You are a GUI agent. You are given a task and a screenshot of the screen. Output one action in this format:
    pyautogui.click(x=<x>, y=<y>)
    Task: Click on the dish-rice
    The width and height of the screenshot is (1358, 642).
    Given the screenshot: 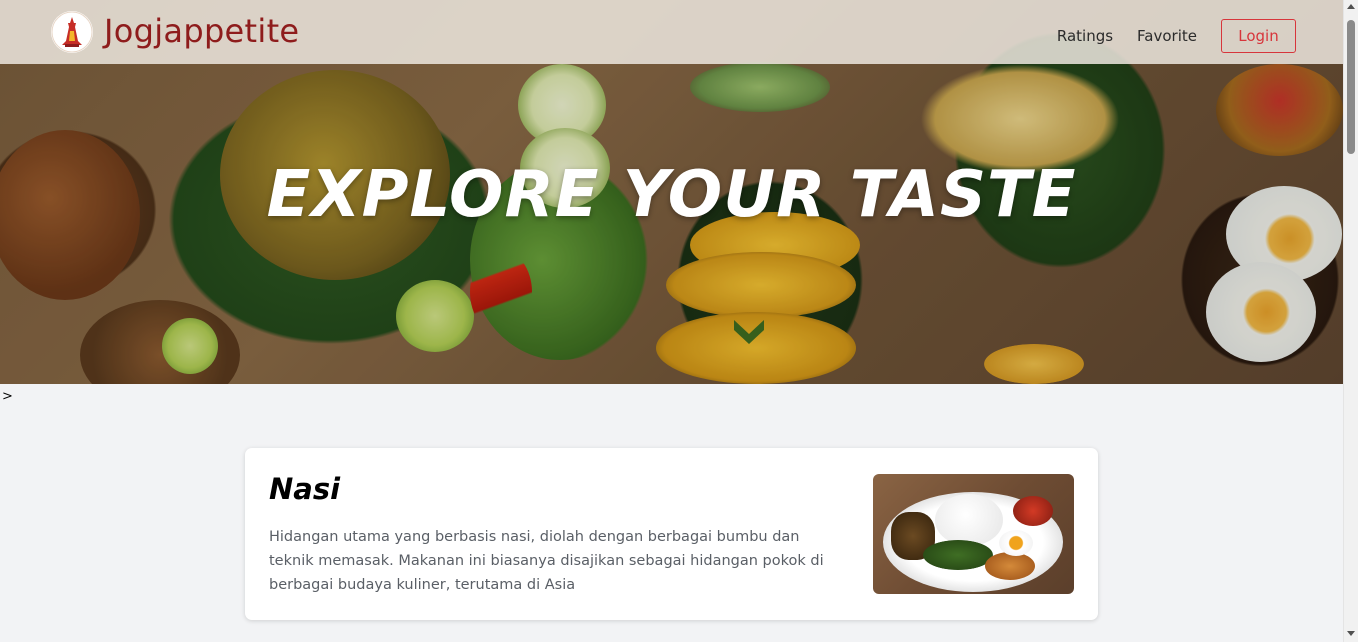 What is the action you would take?
    pyautogui.click(x=969, y=520)
    